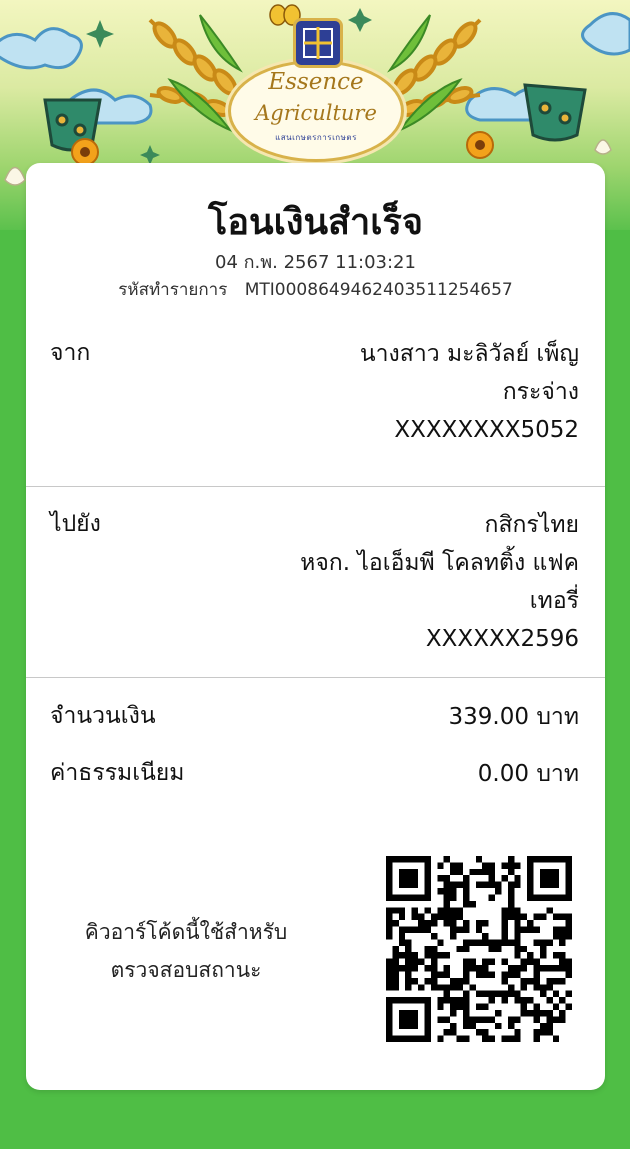 The width and height of the screenshot is (630, 1149). Describe the element at coordinates (469, 354) in the screenshot. I see `from-name-line1: นางสาว มะลิวัลย์ เพ็ญ` at that location.